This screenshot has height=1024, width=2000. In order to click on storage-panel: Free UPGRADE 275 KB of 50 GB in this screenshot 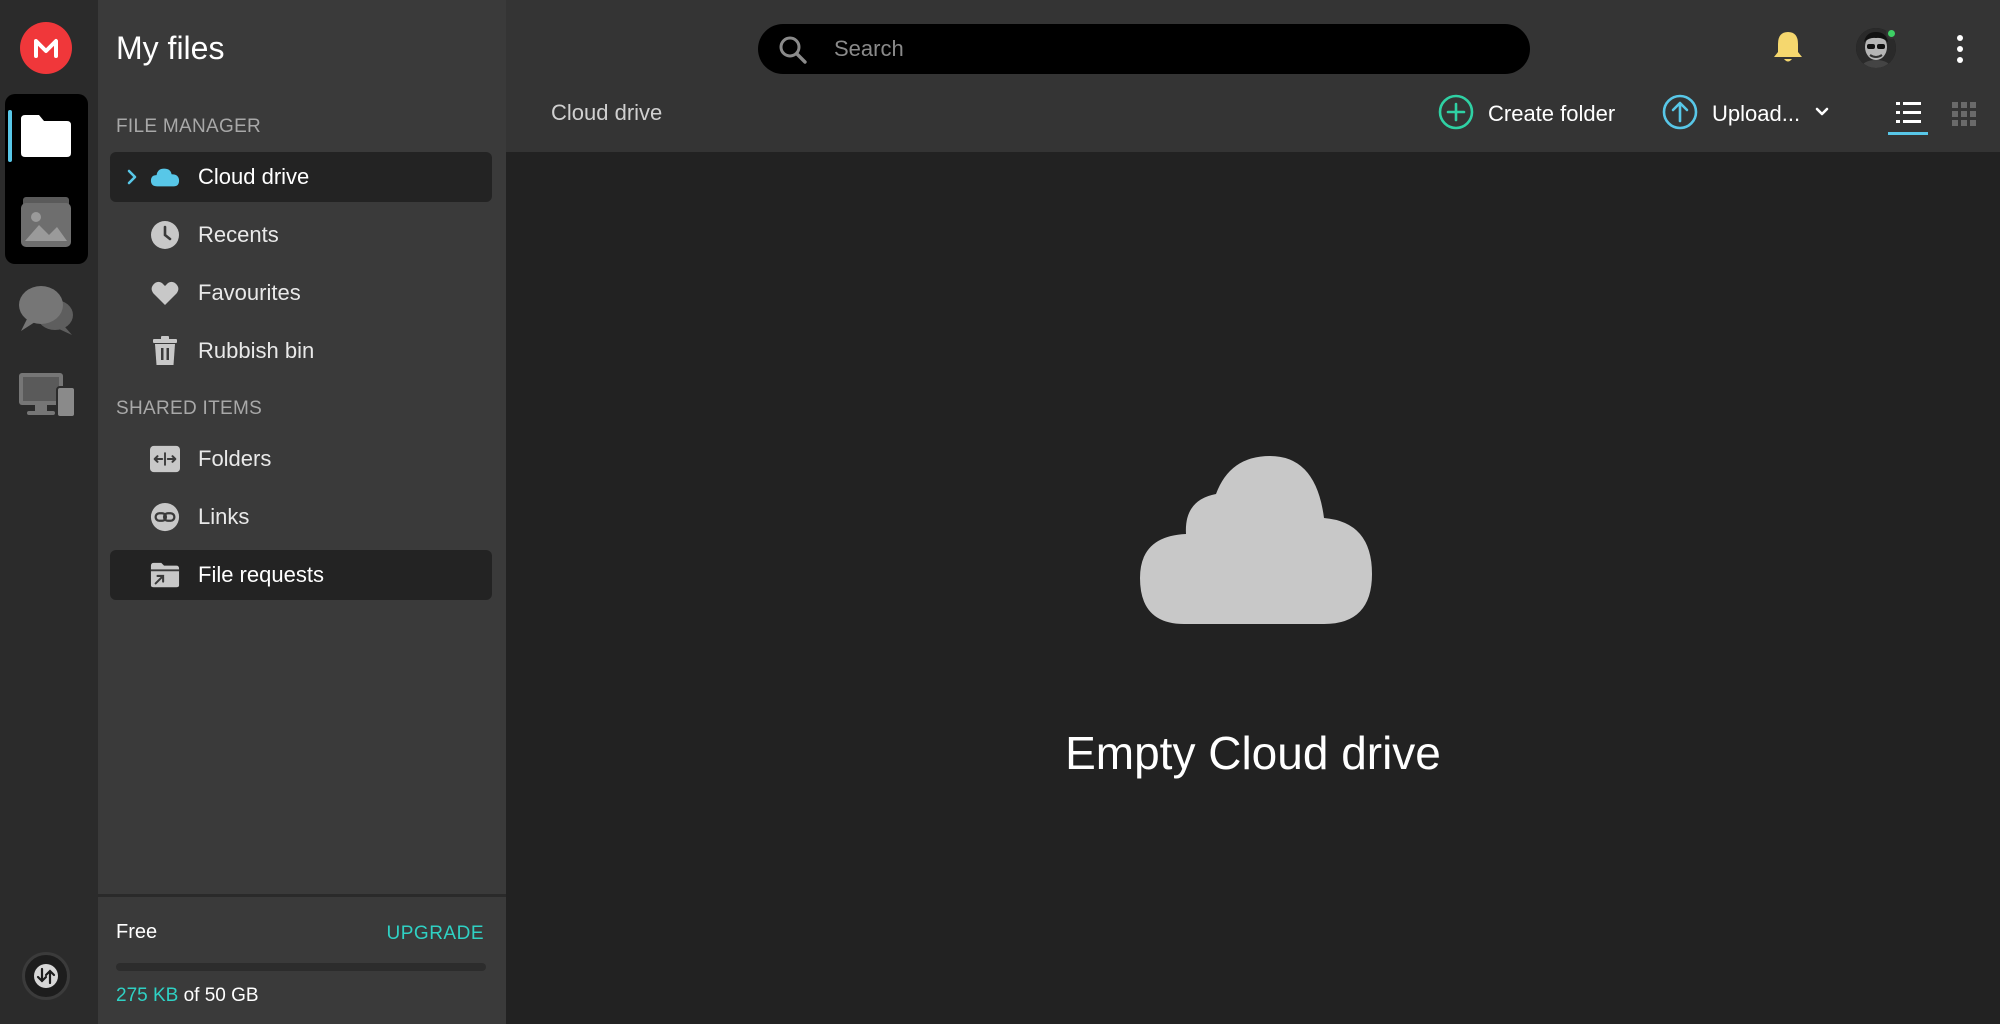, I will do `click(302, 959)`.